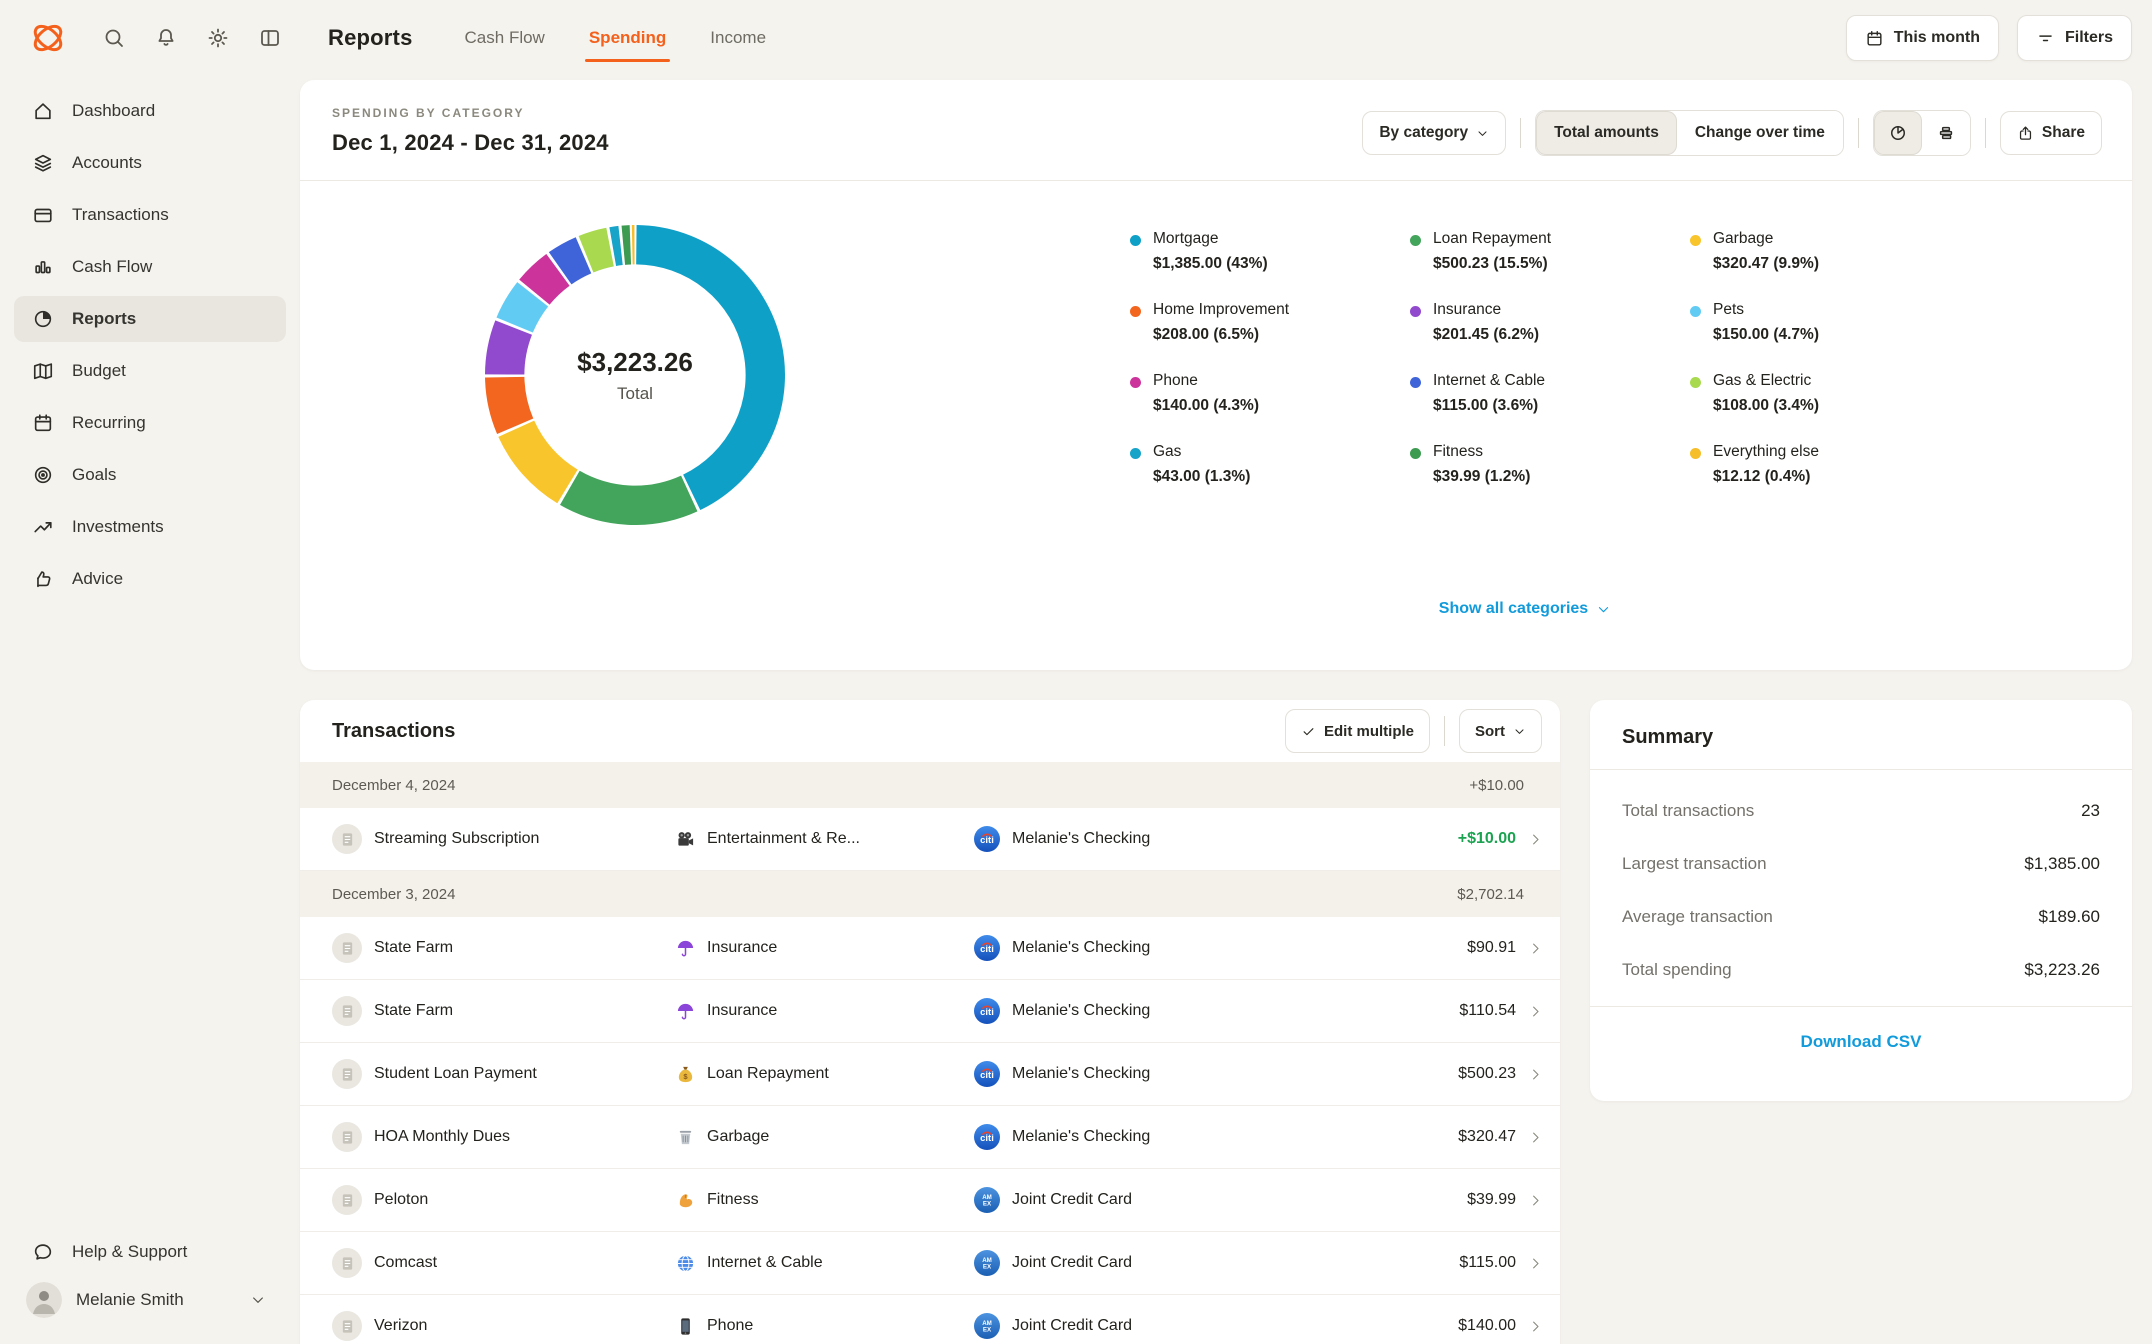  Describe the element at coordinates (1606, 133) in the screenshot. I see `view-total-amounts: Total amounts` at that location.